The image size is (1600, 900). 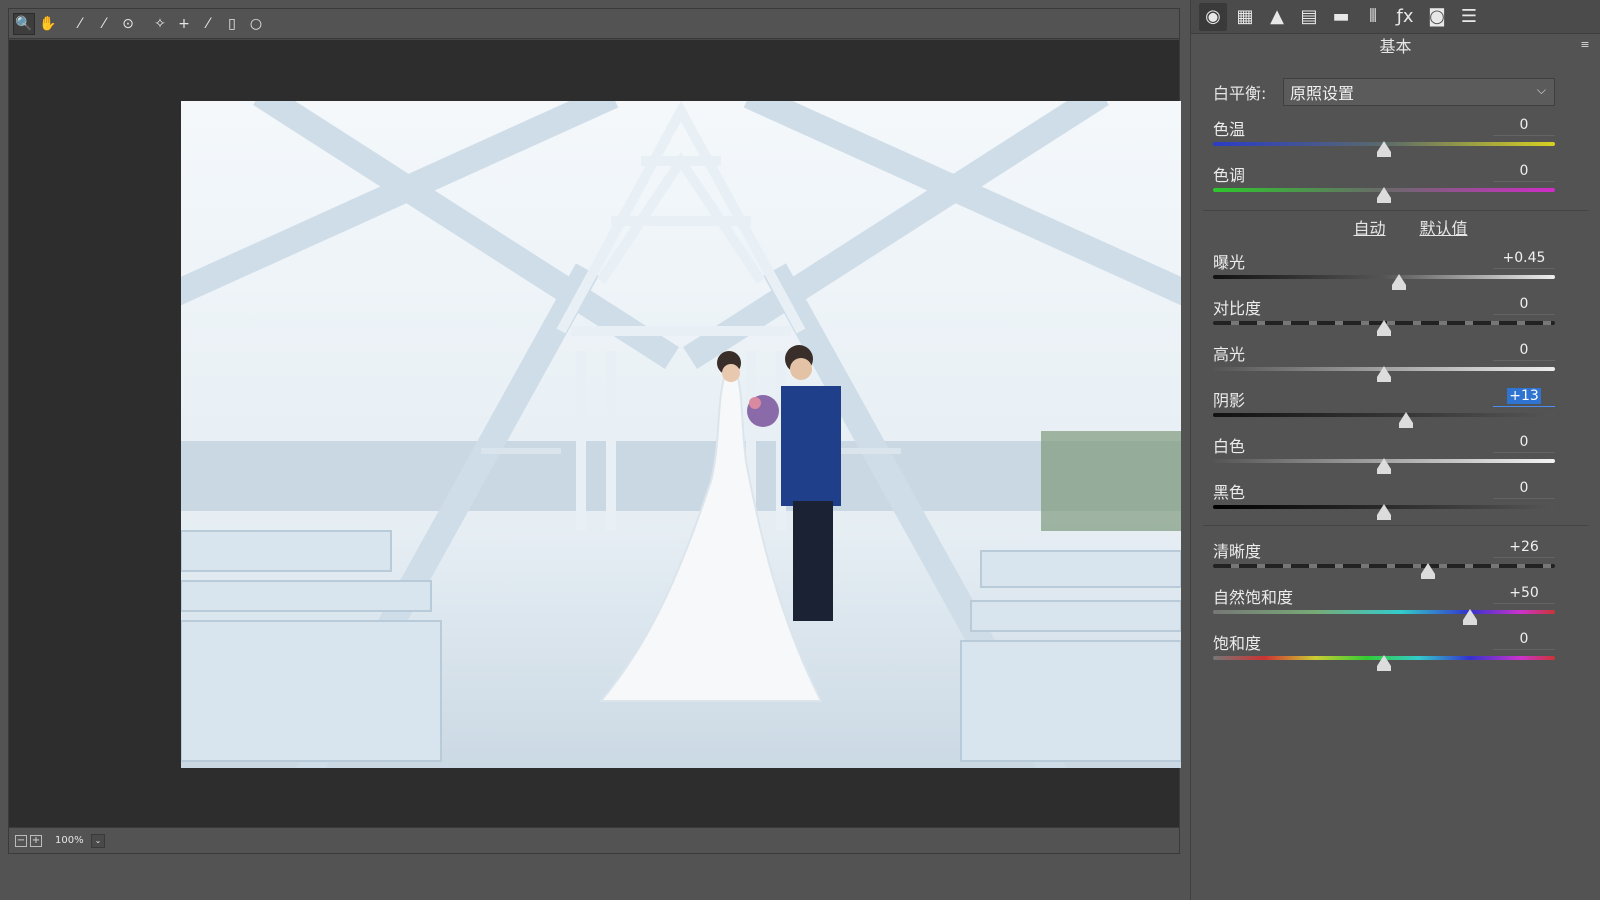 I want to click on white-balance-tool-icon: ⁄, so click(x=80, y=24).